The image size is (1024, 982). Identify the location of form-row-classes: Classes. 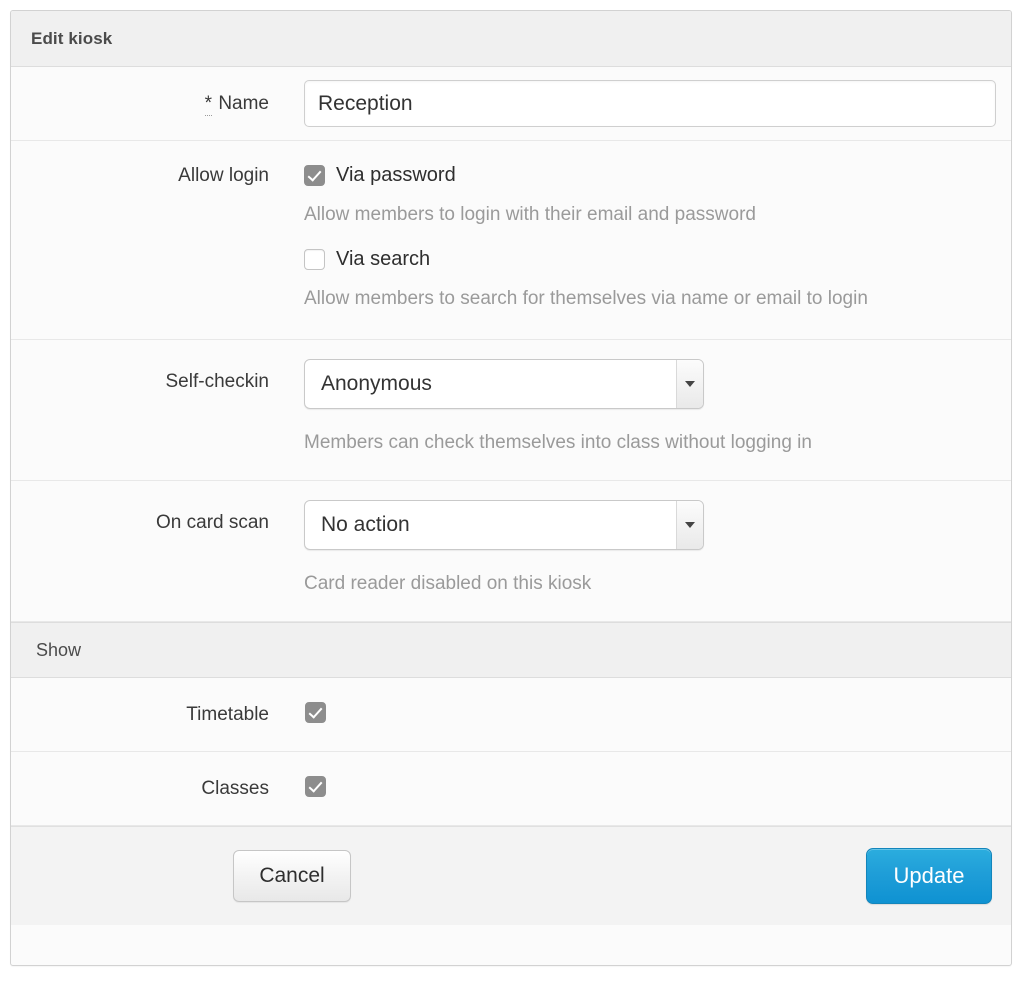
(511, 789).